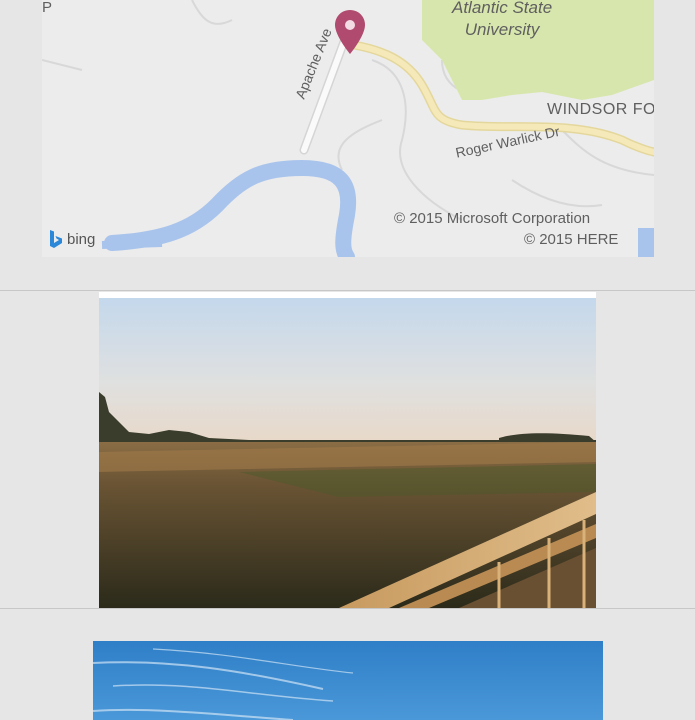 This screenshot has height=720, width=695. I want to click on sky-photo-image, so click(348, 680).